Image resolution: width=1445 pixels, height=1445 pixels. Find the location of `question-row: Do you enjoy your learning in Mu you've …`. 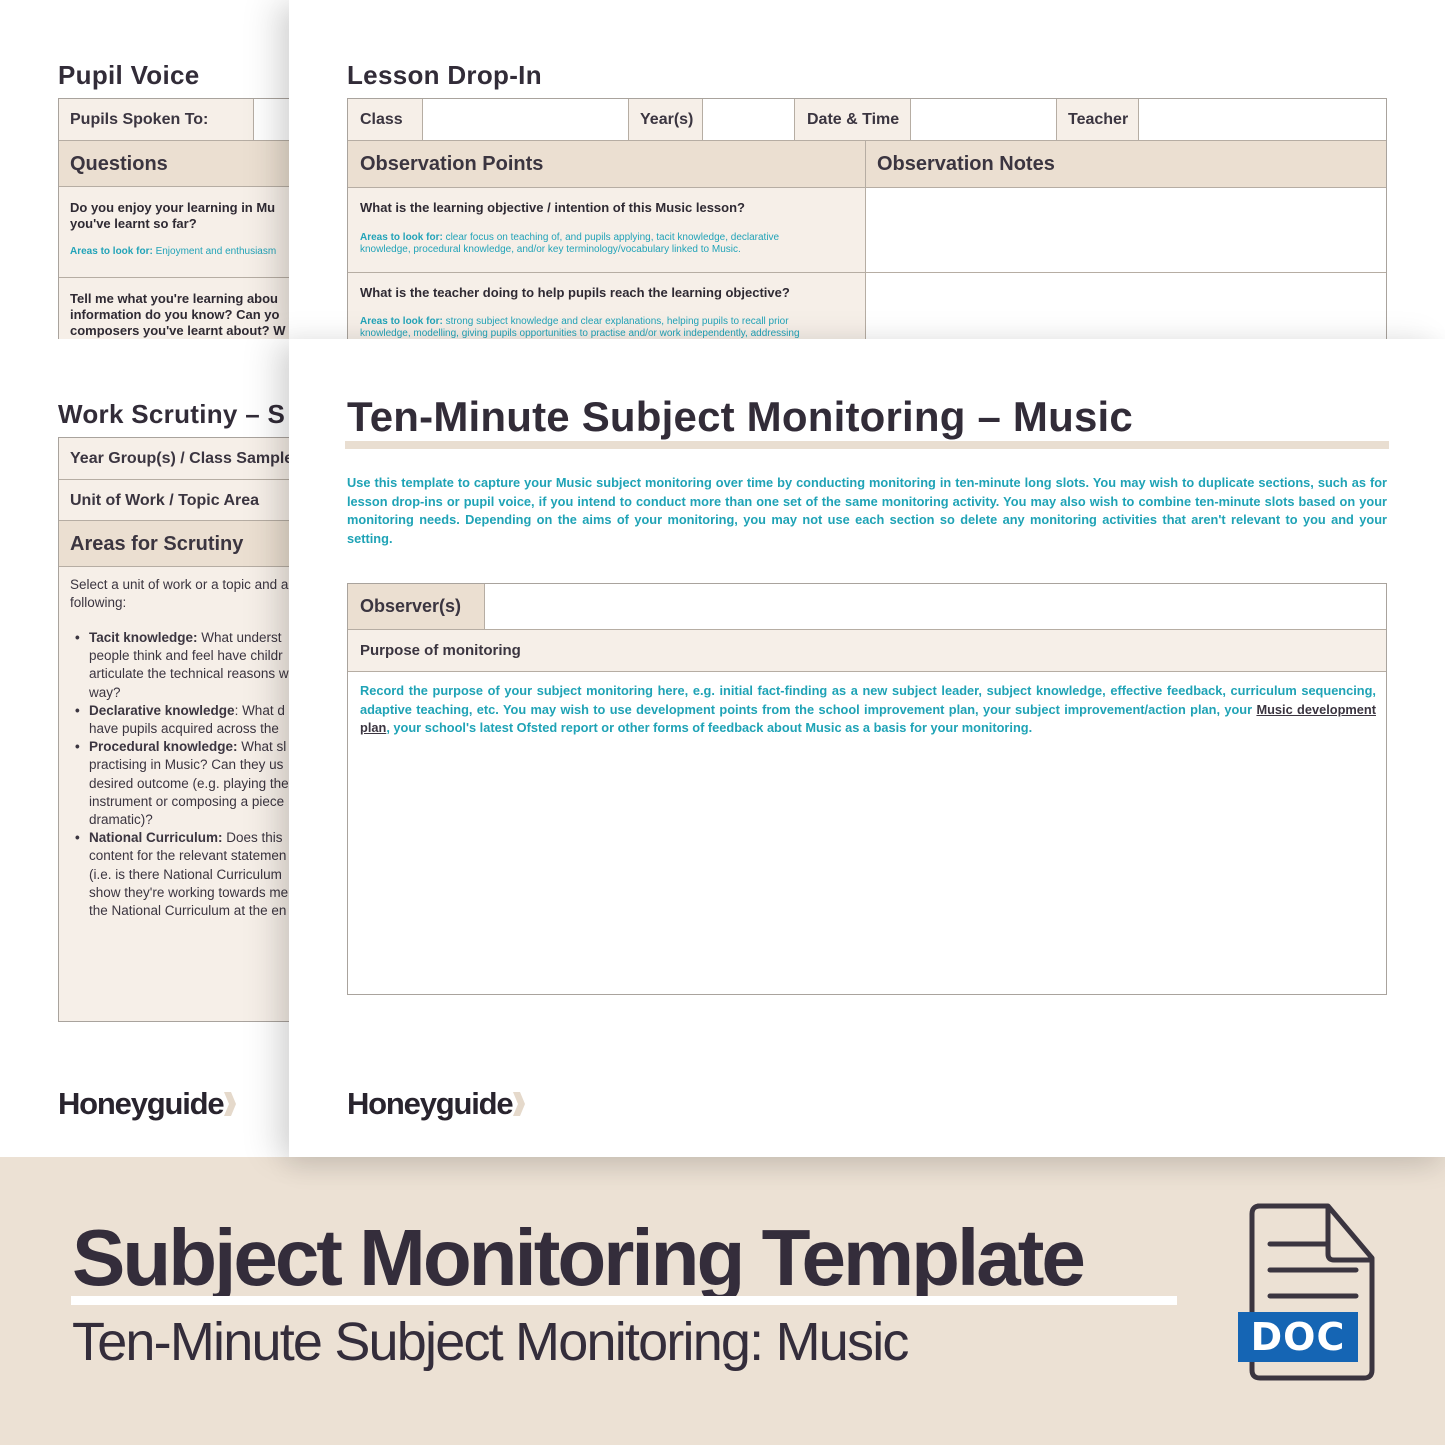

question-row: Do you enjoy your learning in Mu you've … is located at coordinates (179, 231).